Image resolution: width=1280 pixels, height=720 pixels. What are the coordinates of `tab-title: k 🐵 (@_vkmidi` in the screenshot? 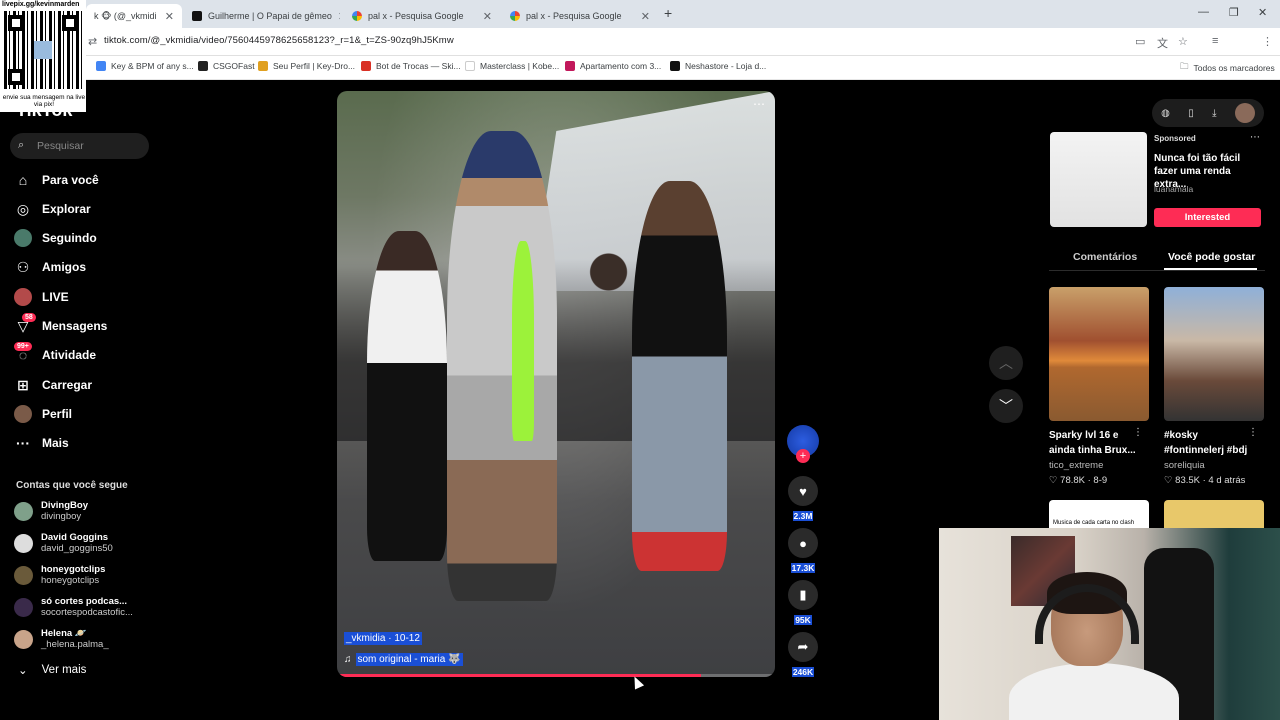 It's located at (125, 15).